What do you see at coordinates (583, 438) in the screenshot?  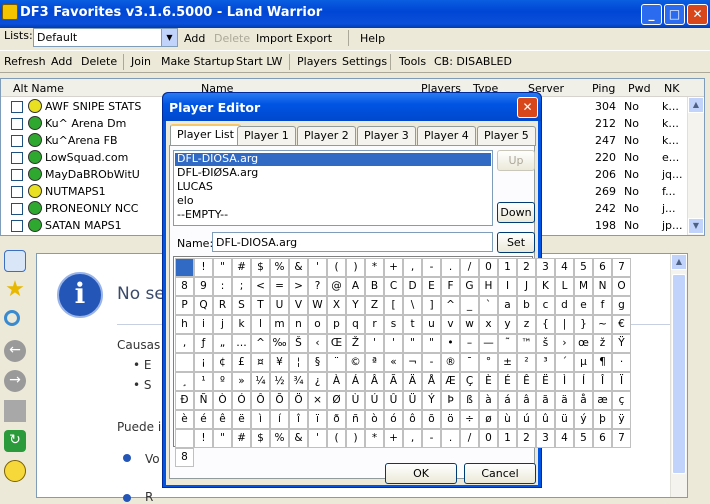 I see `char-cell: 5` at bounding box center [583, 438].